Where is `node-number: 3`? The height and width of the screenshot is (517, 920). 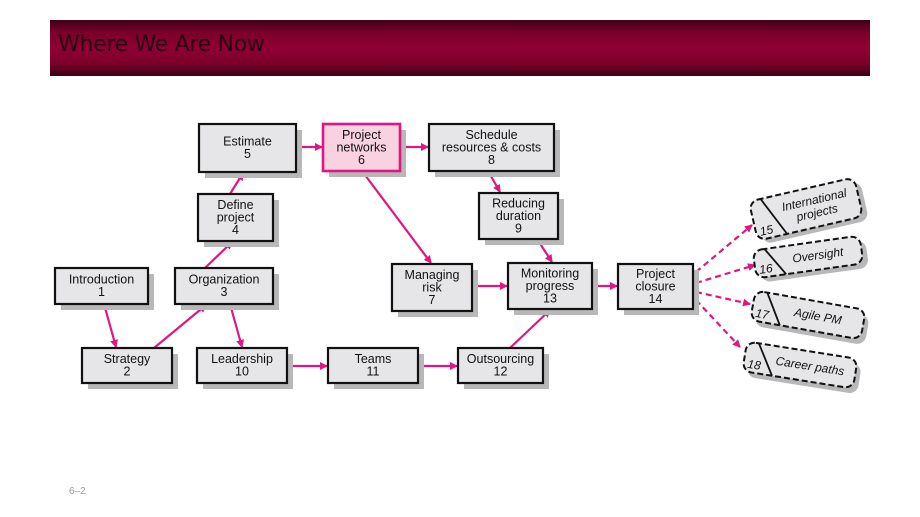 node-number: 3 is located at coordinates (224, 292).